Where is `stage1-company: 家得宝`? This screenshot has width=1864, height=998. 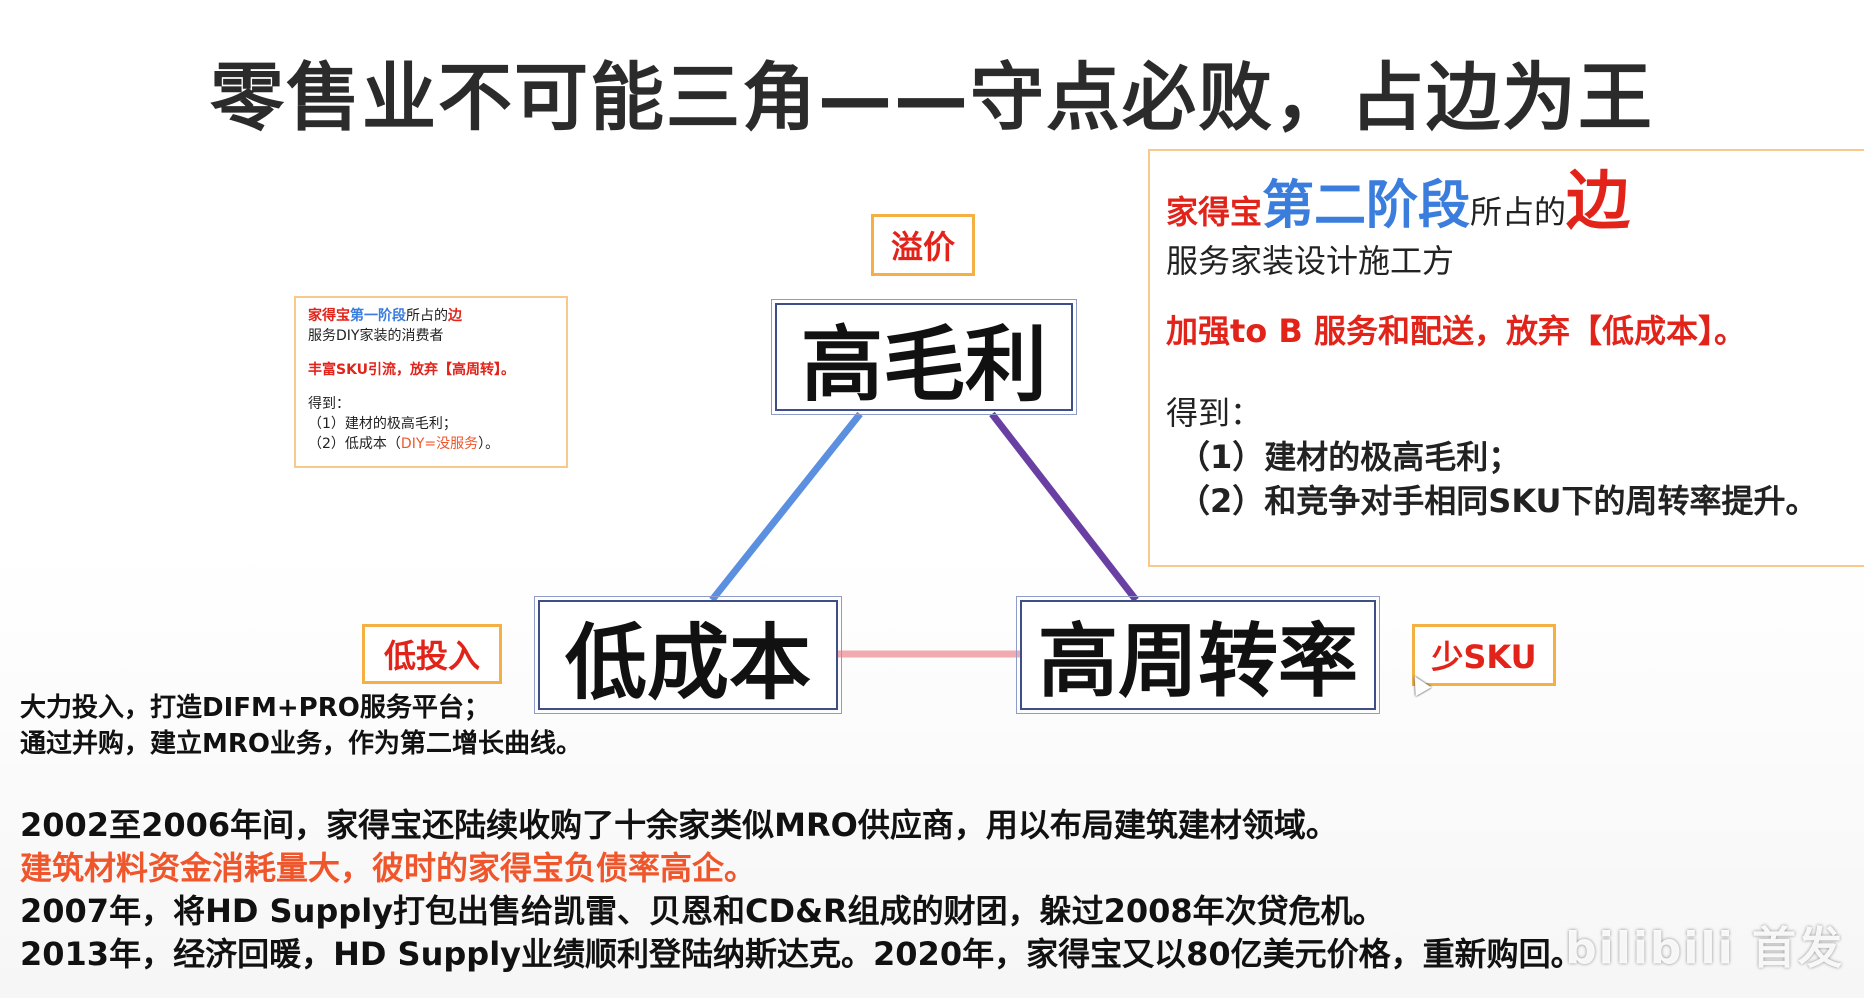
stage1-company: 家得宝 is located at coordinates (329, 316).